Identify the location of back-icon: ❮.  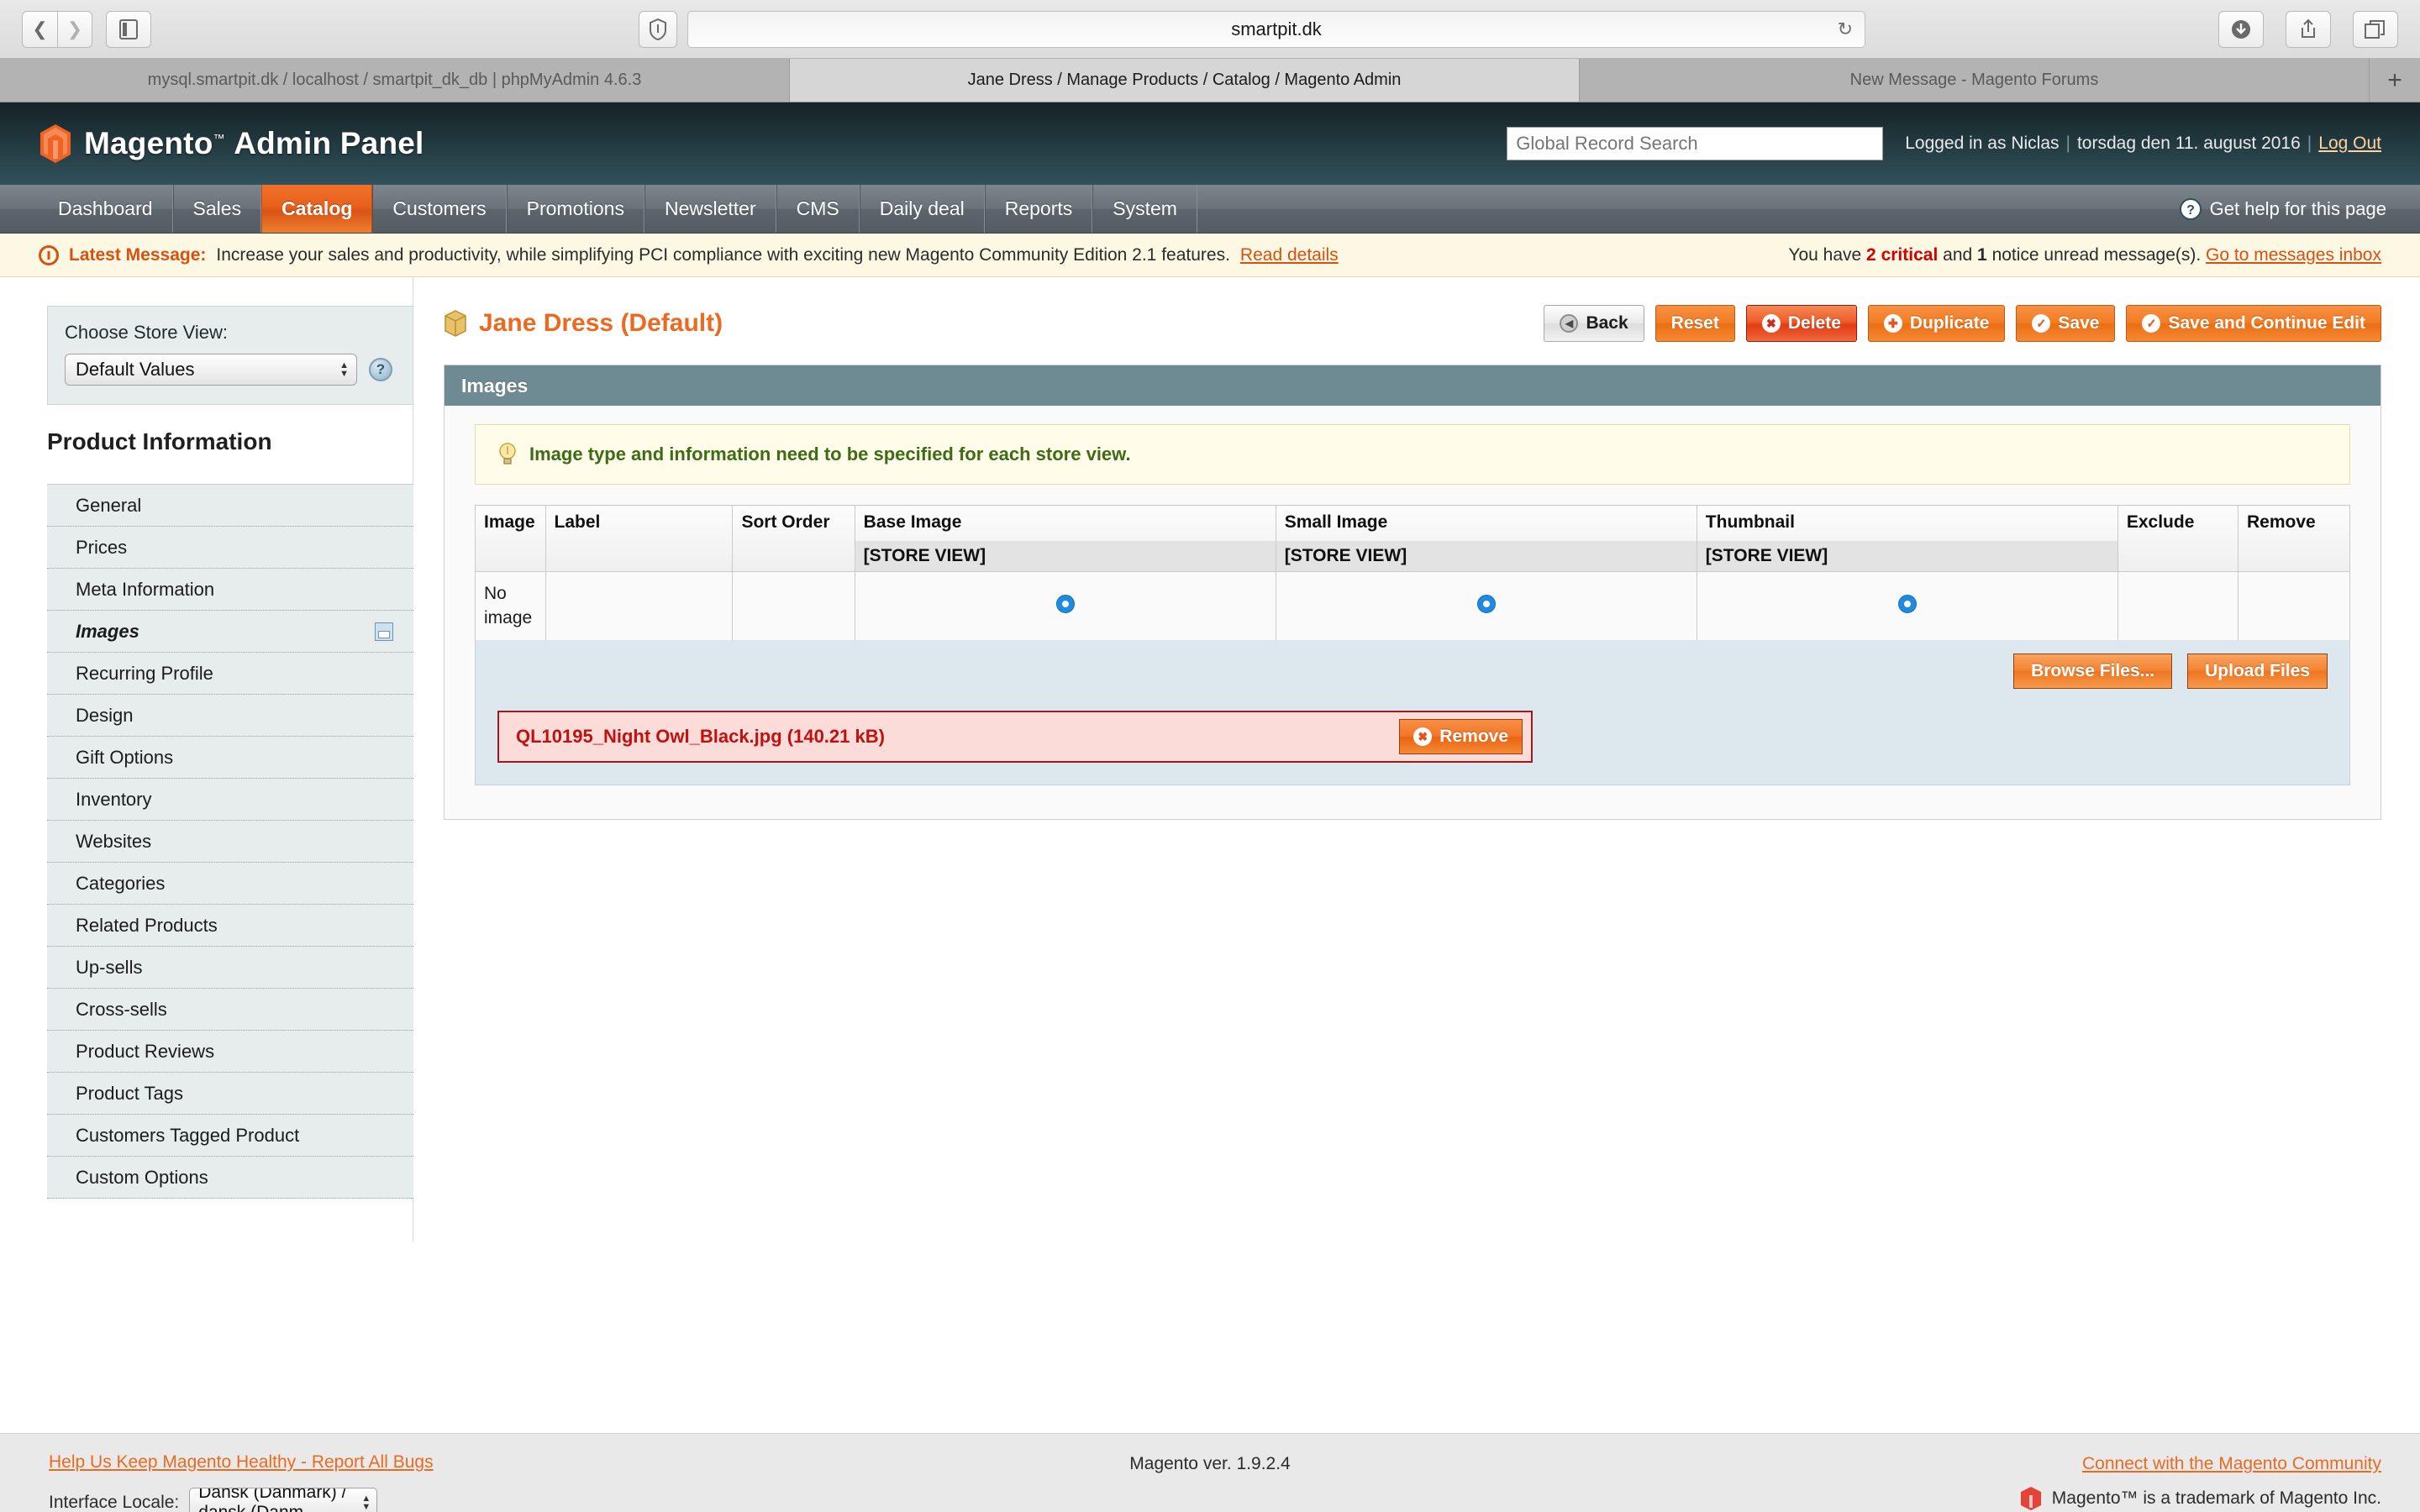
(39, 29).